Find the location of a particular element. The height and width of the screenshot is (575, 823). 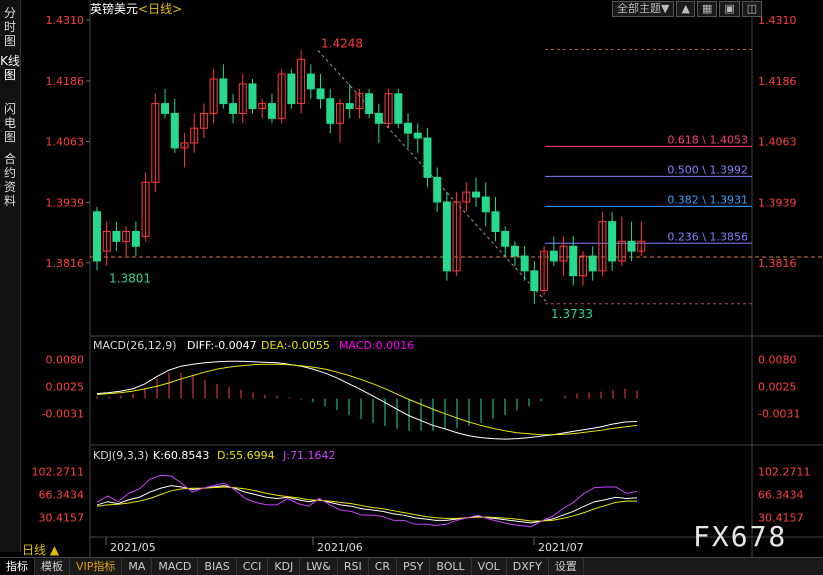

toolbar: 全部主题▼ ▲ ▦ ▣ ◫ is located at coordinates (687, 9).